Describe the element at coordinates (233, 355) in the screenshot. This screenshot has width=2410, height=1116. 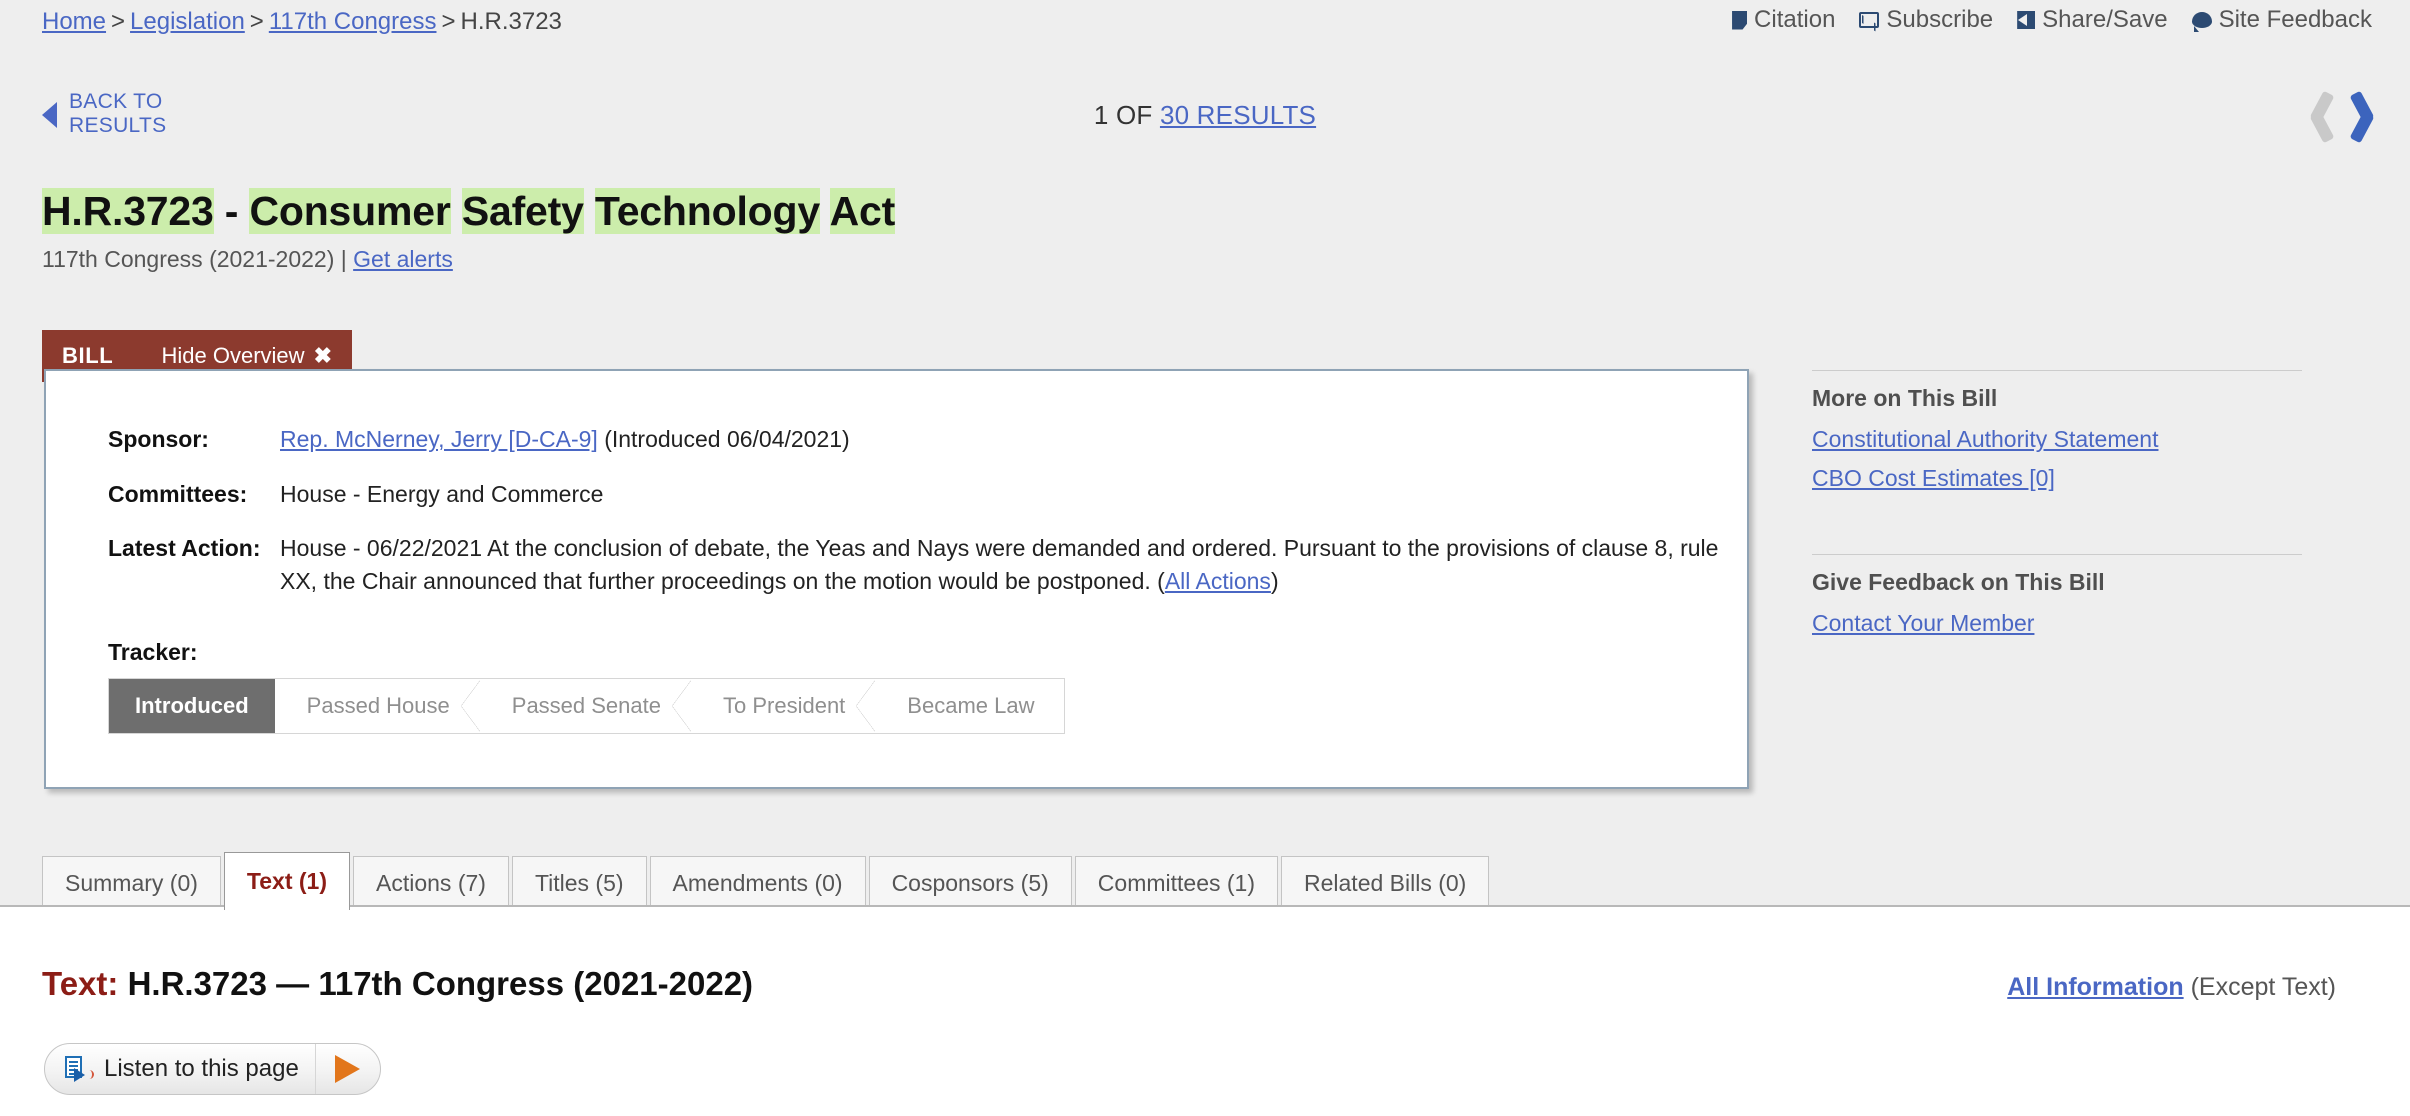
I see `hide-overview-label: Hide Overview` at that location.